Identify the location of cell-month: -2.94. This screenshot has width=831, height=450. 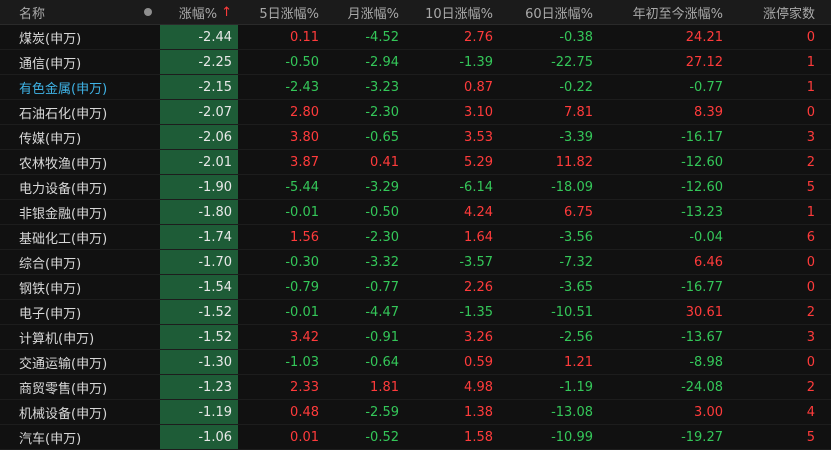
(382, 62).